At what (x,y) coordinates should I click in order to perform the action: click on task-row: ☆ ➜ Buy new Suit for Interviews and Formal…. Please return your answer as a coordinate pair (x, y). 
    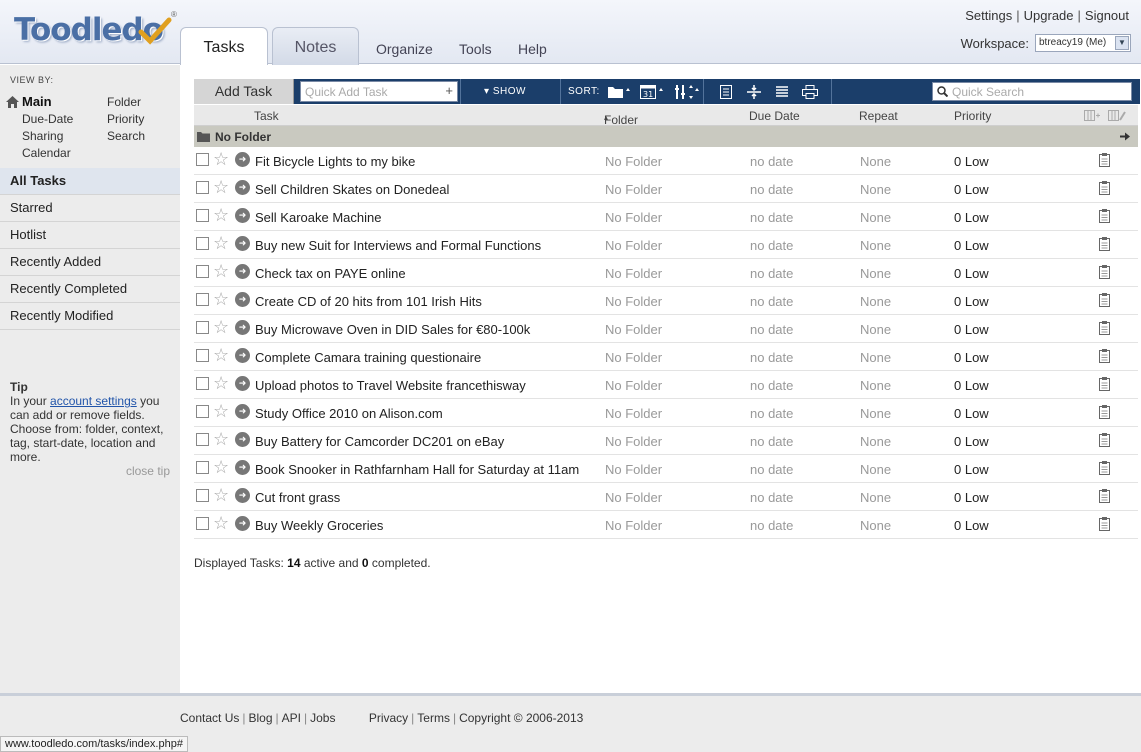
    Looking at the image, I should click on (666, 245).